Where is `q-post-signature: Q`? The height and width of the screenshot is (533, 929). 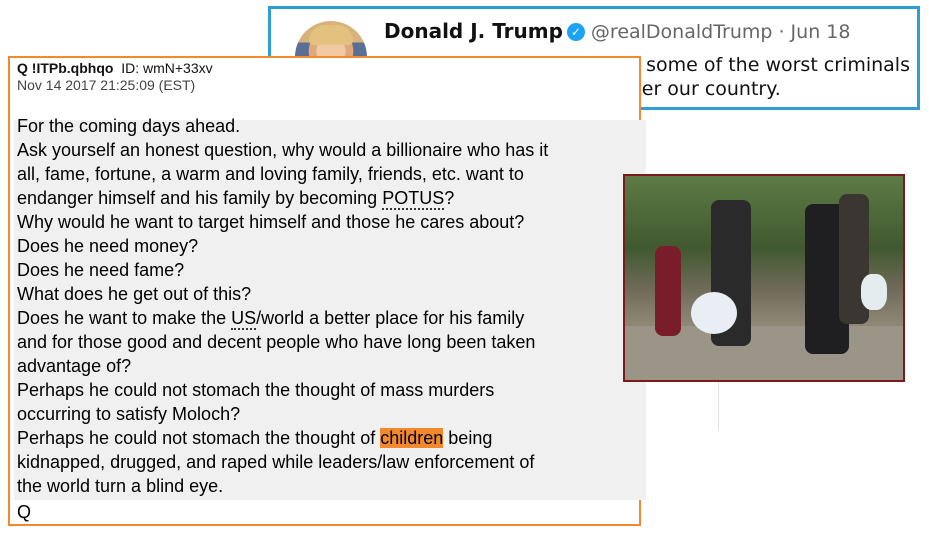 q-post-signature: Q is located at coordinates (24, 512).